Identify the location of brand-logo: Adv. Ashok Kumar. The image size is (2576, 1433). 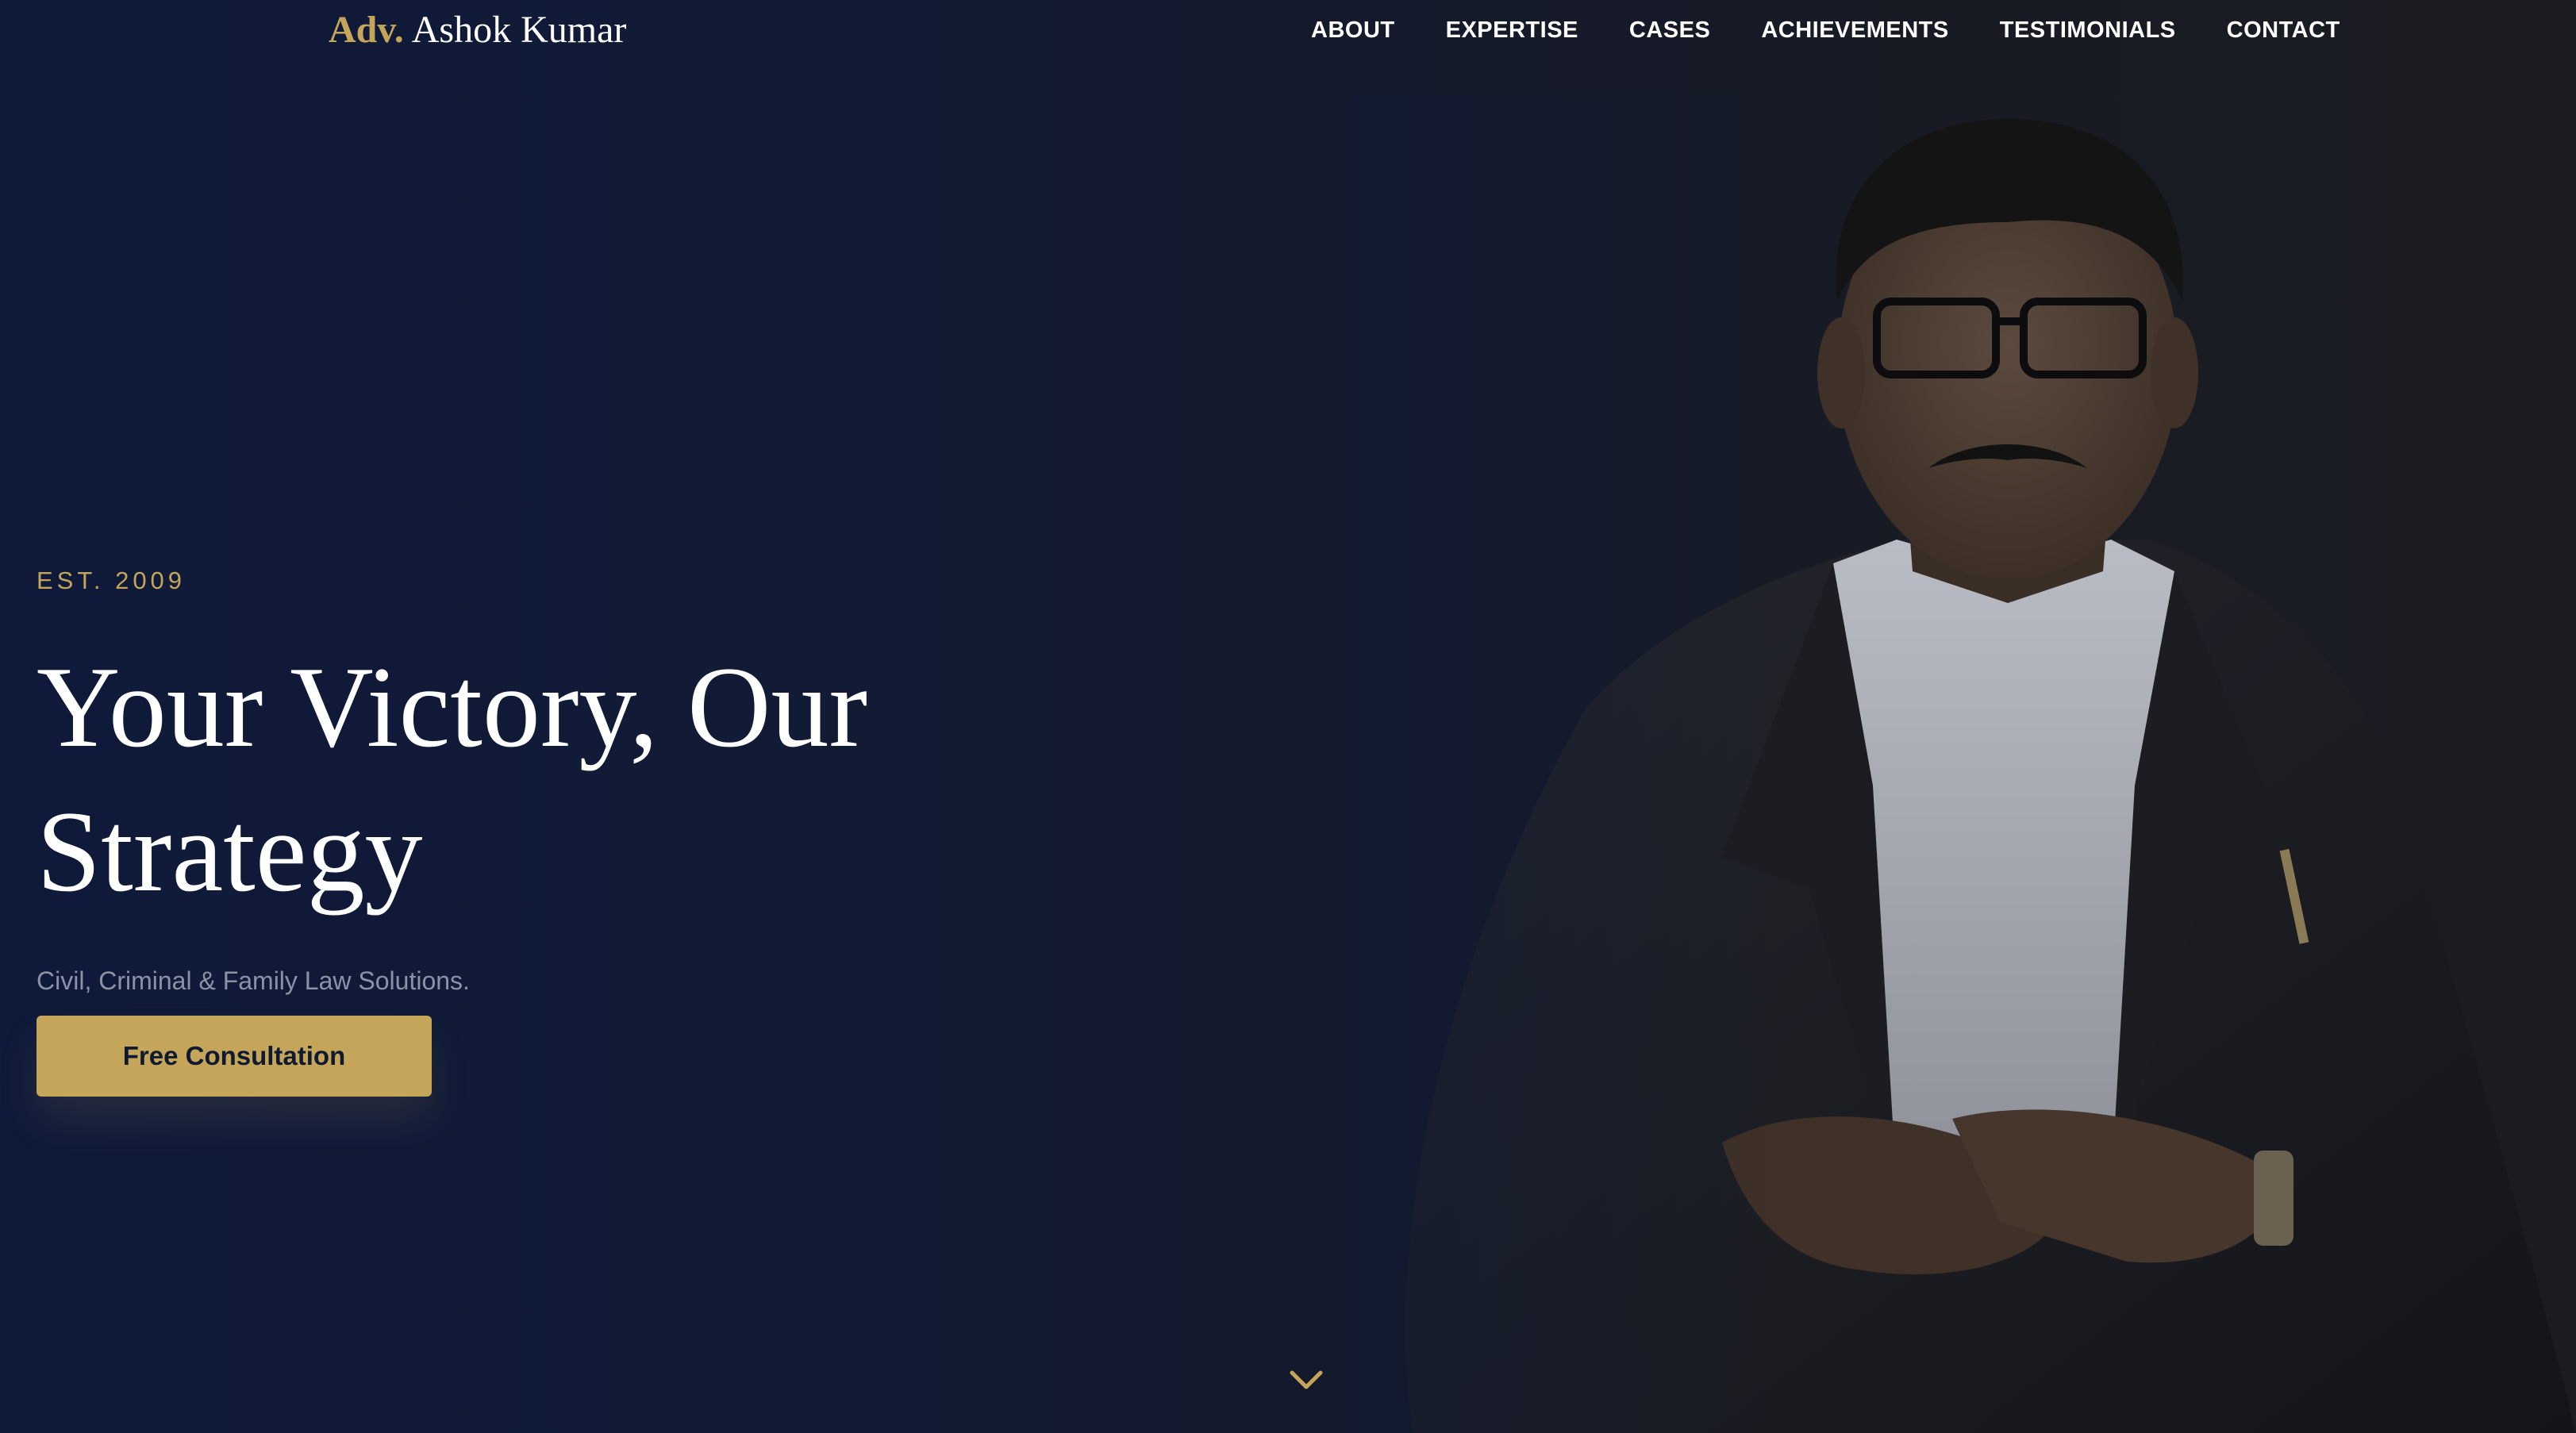
(477, 31).